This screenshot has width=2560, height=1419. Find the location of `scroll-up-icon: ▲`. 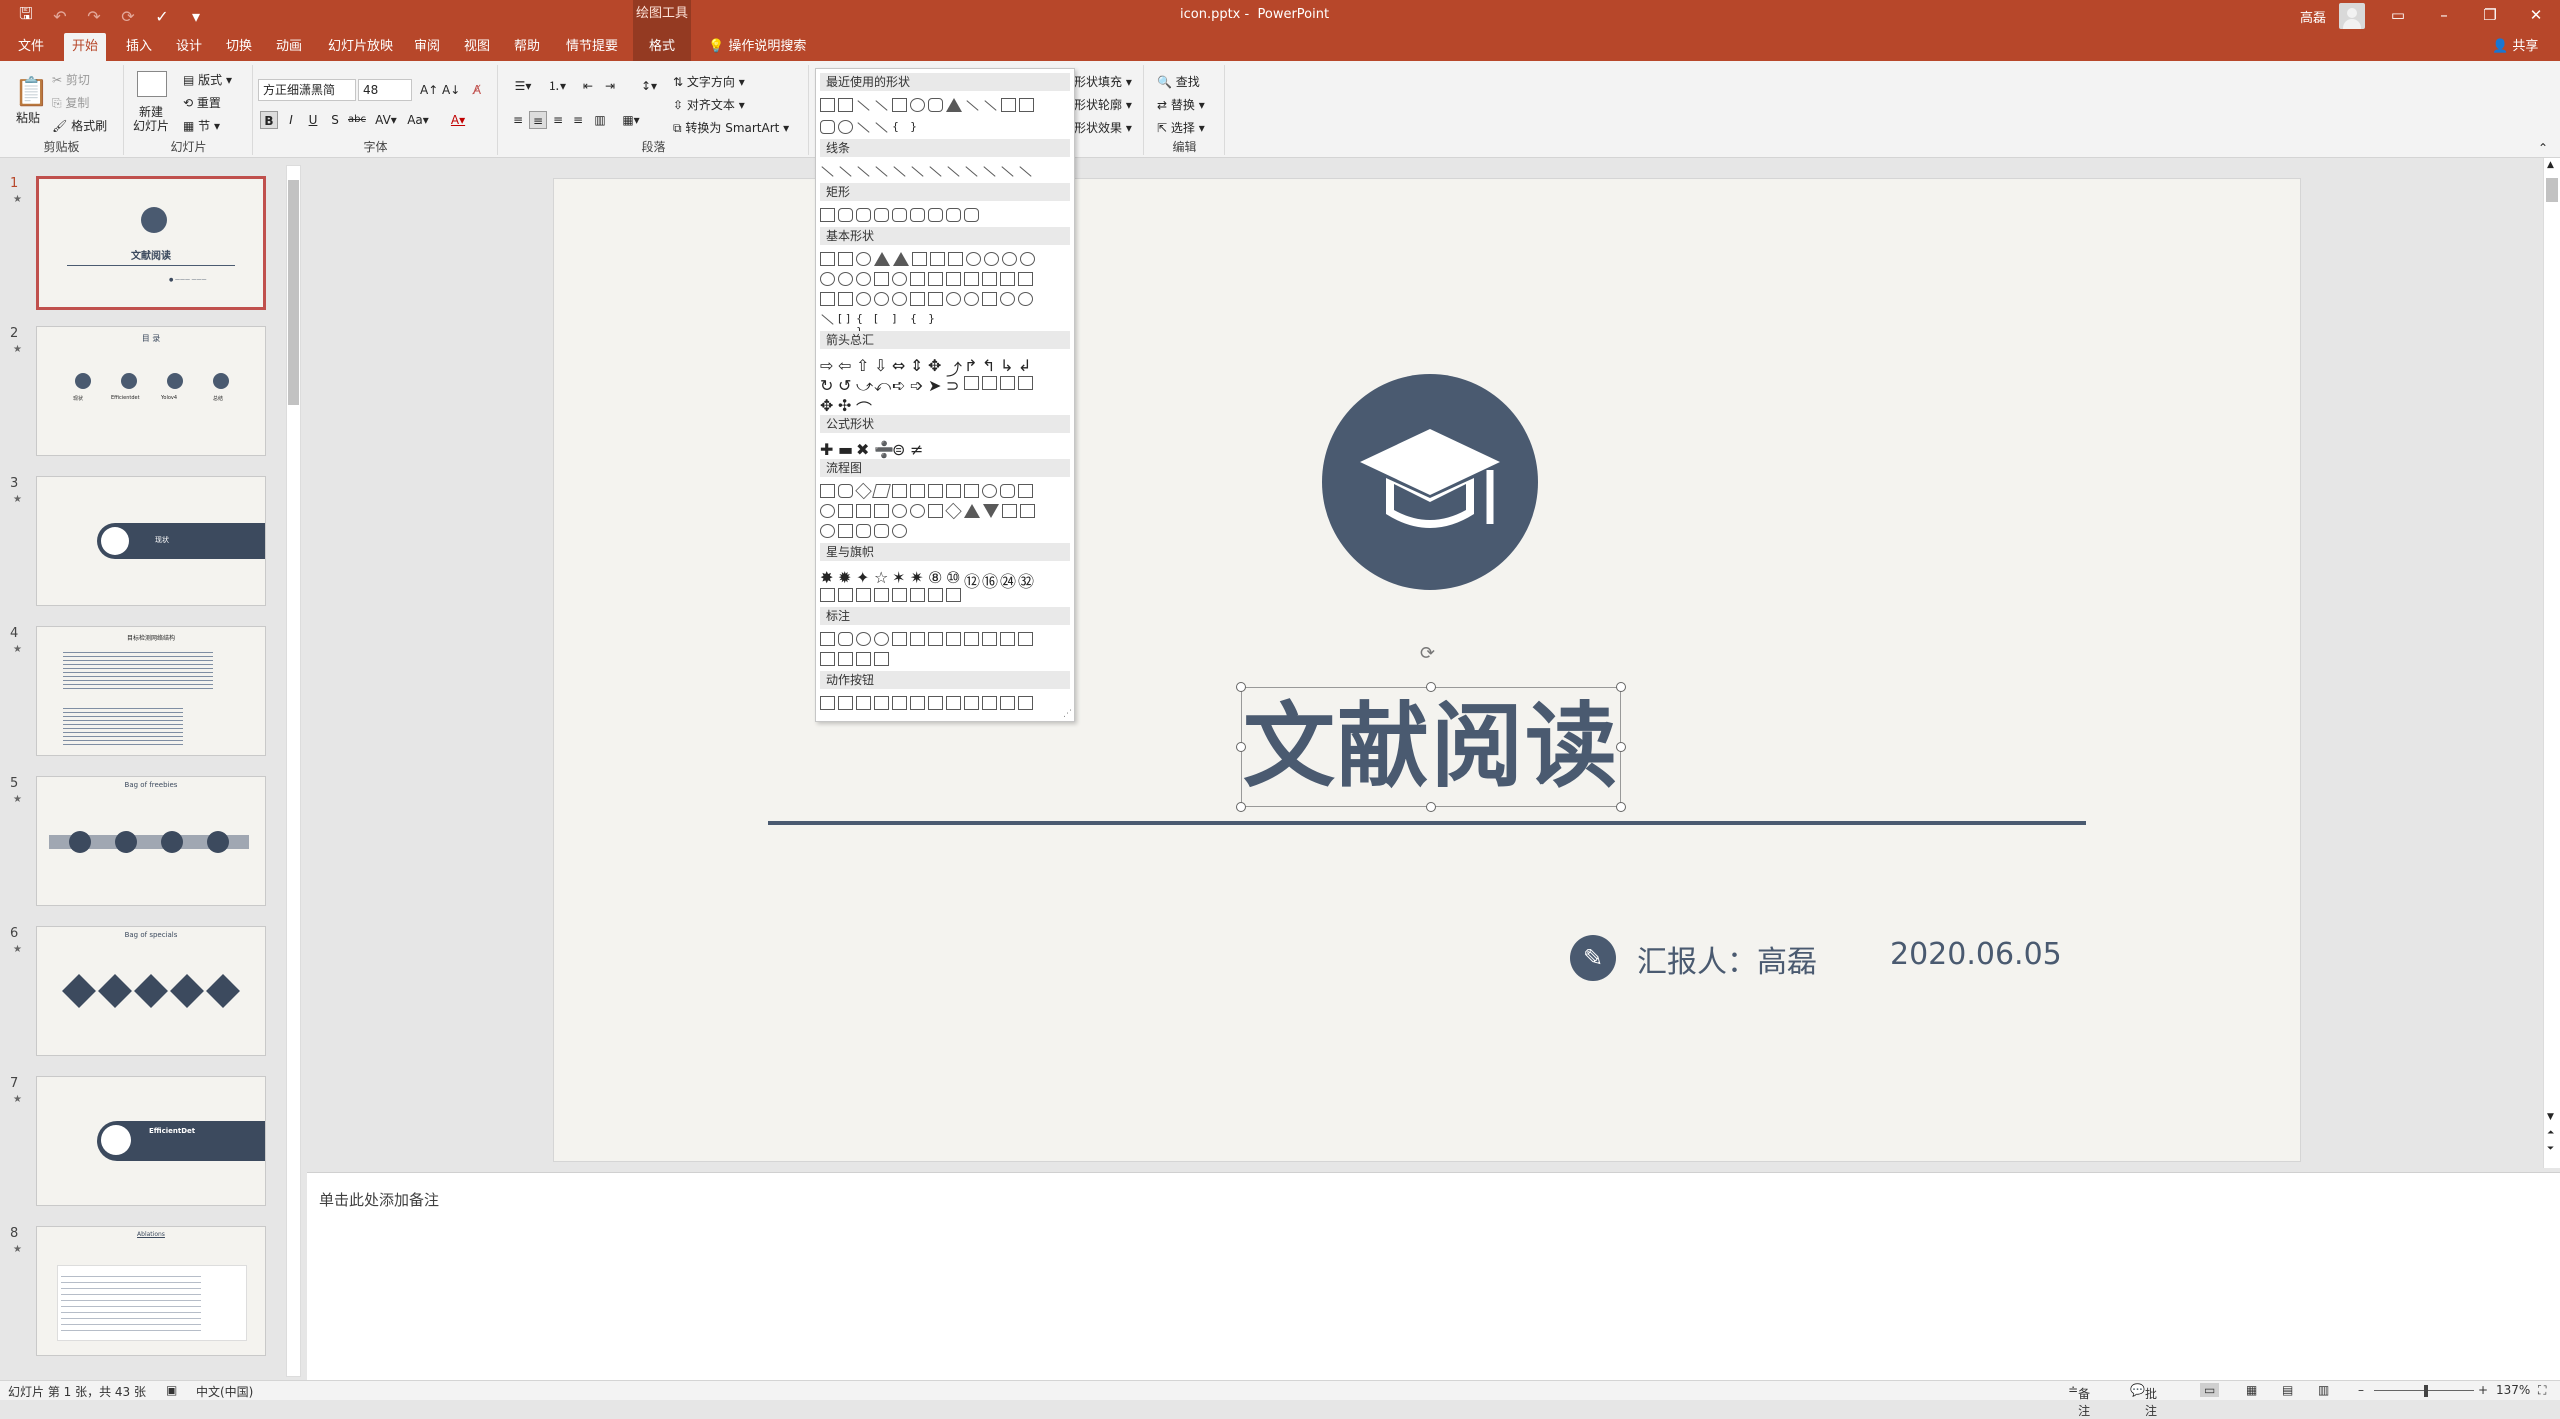

scroll-up-icon: ▲ is located at coordinates (2550, 165).